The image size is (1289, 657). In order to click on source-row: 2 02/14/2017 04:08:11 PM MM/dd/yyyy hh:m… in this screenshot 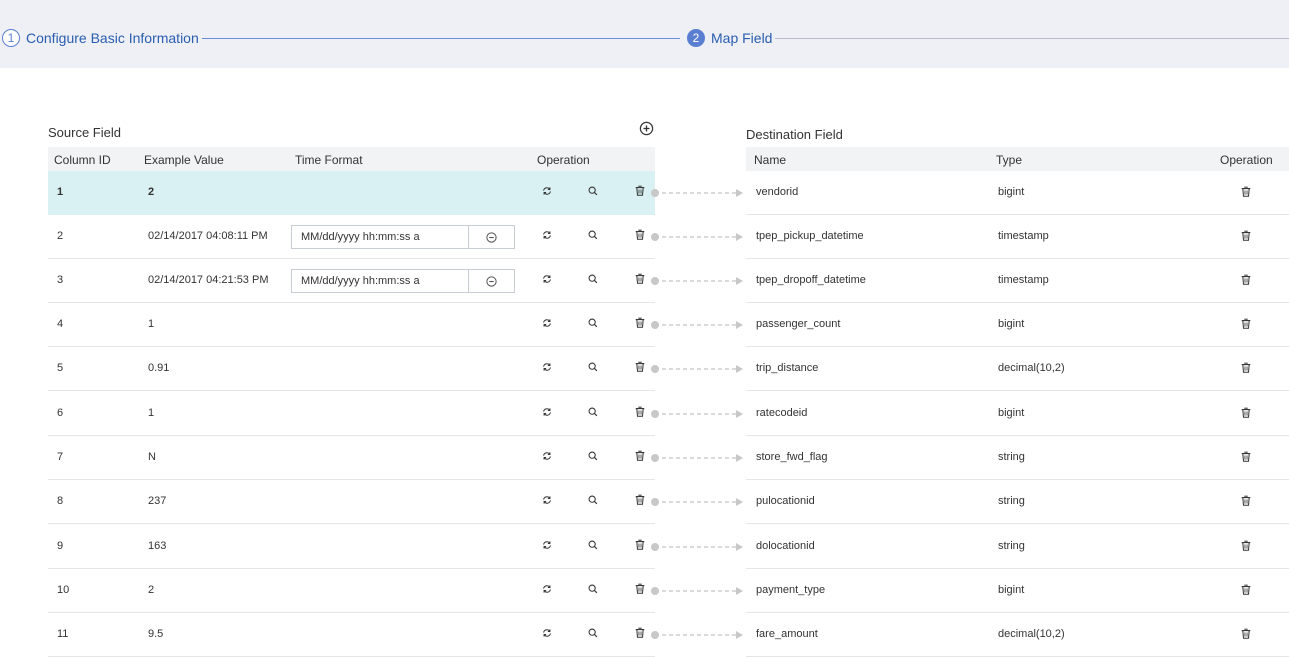, I will do `click(351, 237)`.